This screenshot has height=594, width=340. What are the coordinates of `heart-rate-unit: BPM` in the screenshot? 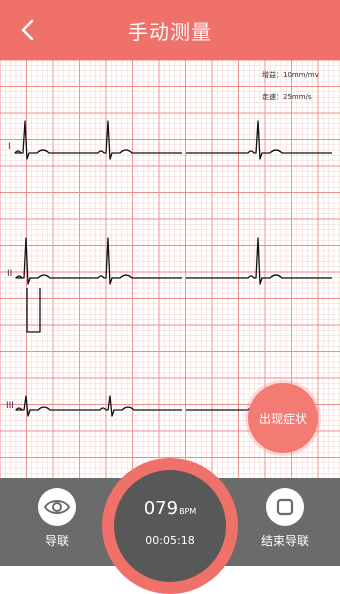 It's located at (188, 511).